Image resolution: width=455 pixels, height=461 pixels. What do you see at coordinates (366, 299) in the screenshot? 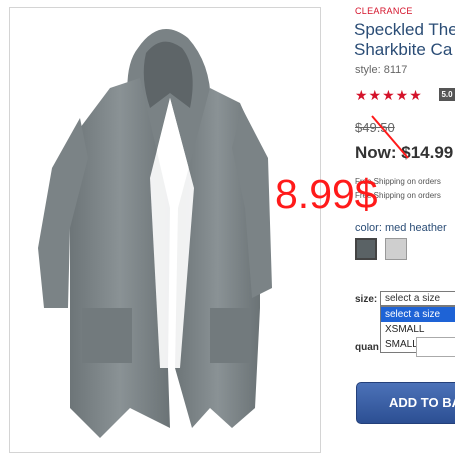
I see `size-label: size:` at bounding box center [366, 299].